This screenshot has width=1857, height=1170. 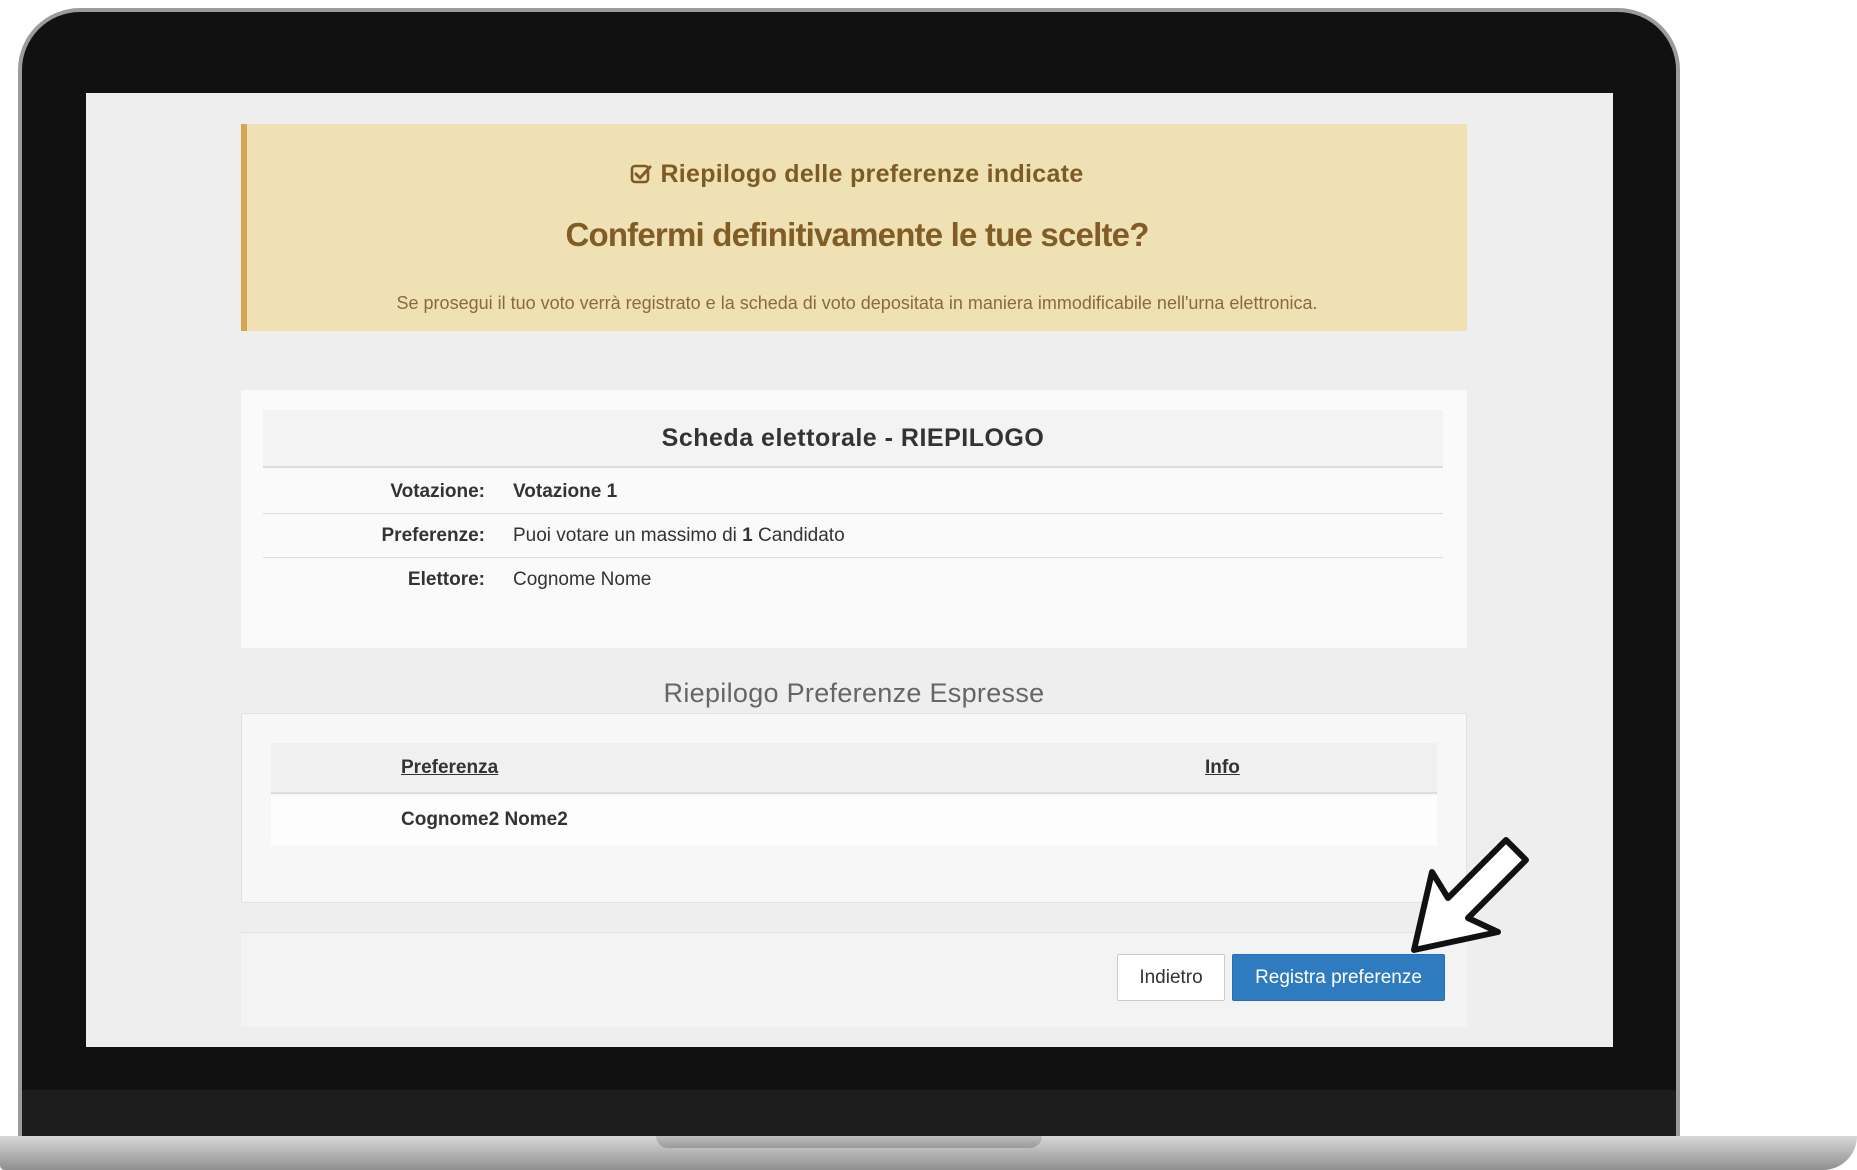 What do you see at coordinates (484, 819) in the screenshot?
I see `preference-cell: Cognome2 Nome2` at bounding box center [484, 819].